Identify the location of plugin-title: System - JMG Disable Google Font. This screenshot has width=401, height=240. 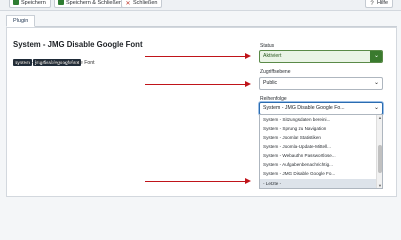
(78, 44).